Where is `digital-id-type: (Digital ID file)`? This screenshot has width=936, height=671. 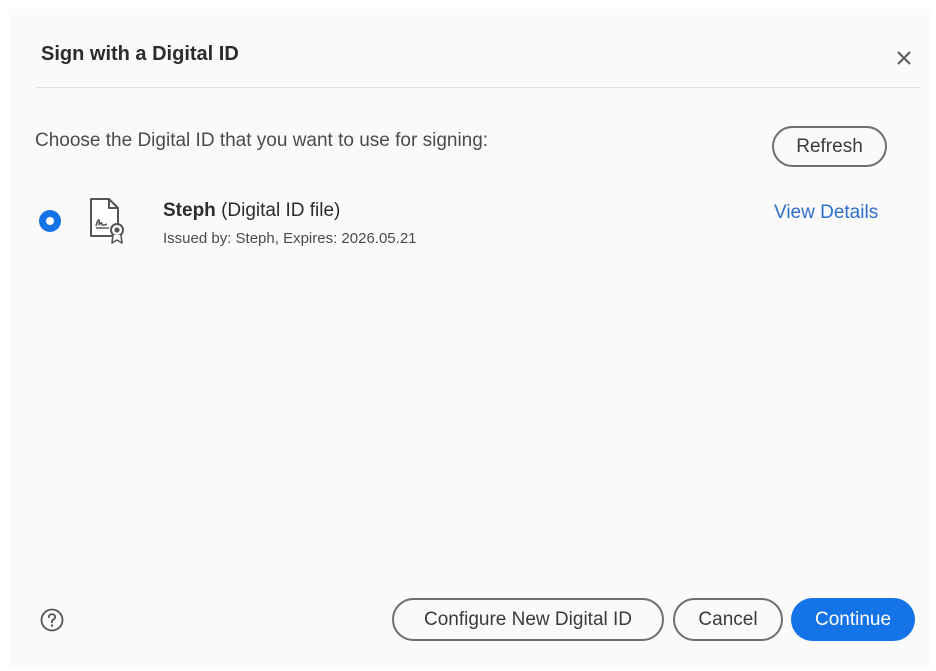
digital-id-type: (Digital ID file) is located at coordinates (281, 210).